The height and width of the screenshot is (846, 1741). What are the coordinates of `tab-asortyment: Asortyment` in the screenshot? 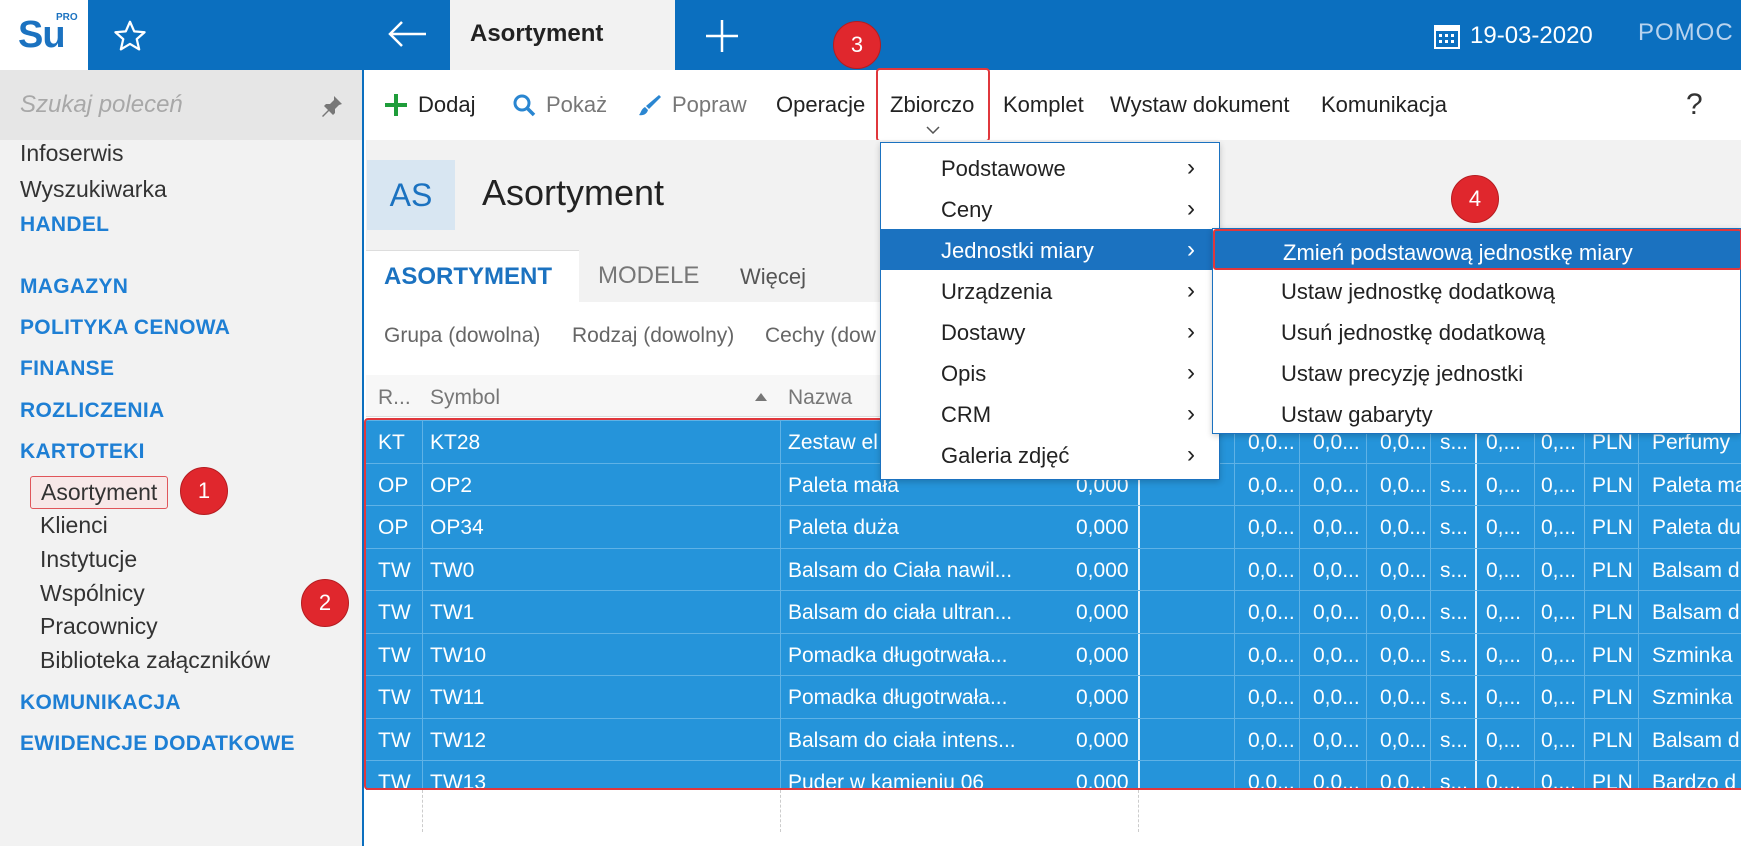 It's located at (562, 35).